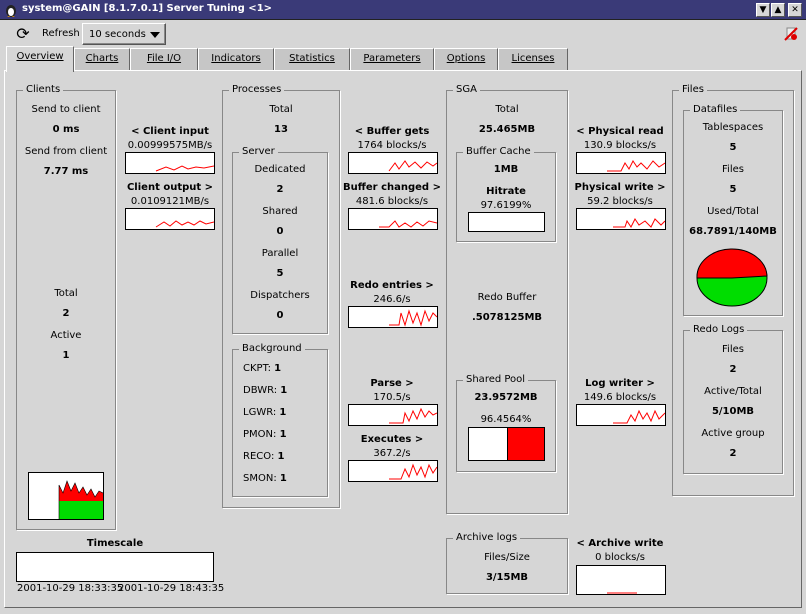 Image resolution: width=806 pixels, height=614 pixels. I want to click on physical-read-graph, so click(621, 163).